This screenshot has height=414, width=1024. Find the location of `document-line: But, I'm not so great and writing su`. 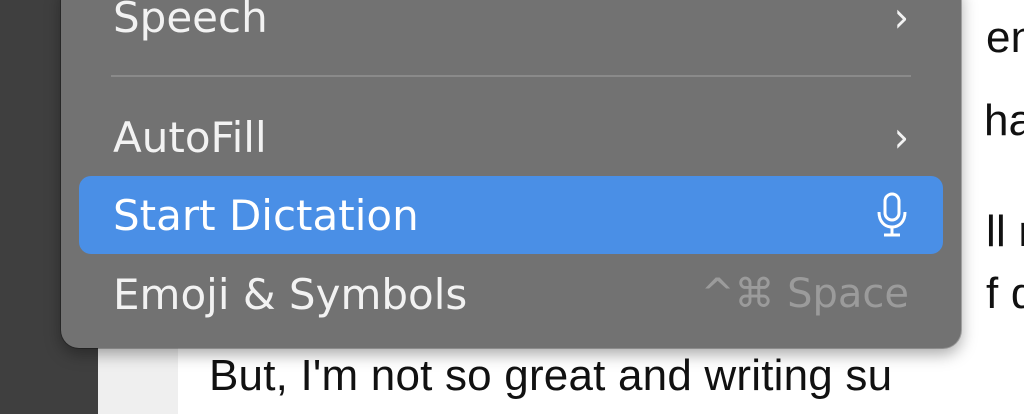

document-line: But, I'm not so great and writing su is located at coordinates (551, 375).